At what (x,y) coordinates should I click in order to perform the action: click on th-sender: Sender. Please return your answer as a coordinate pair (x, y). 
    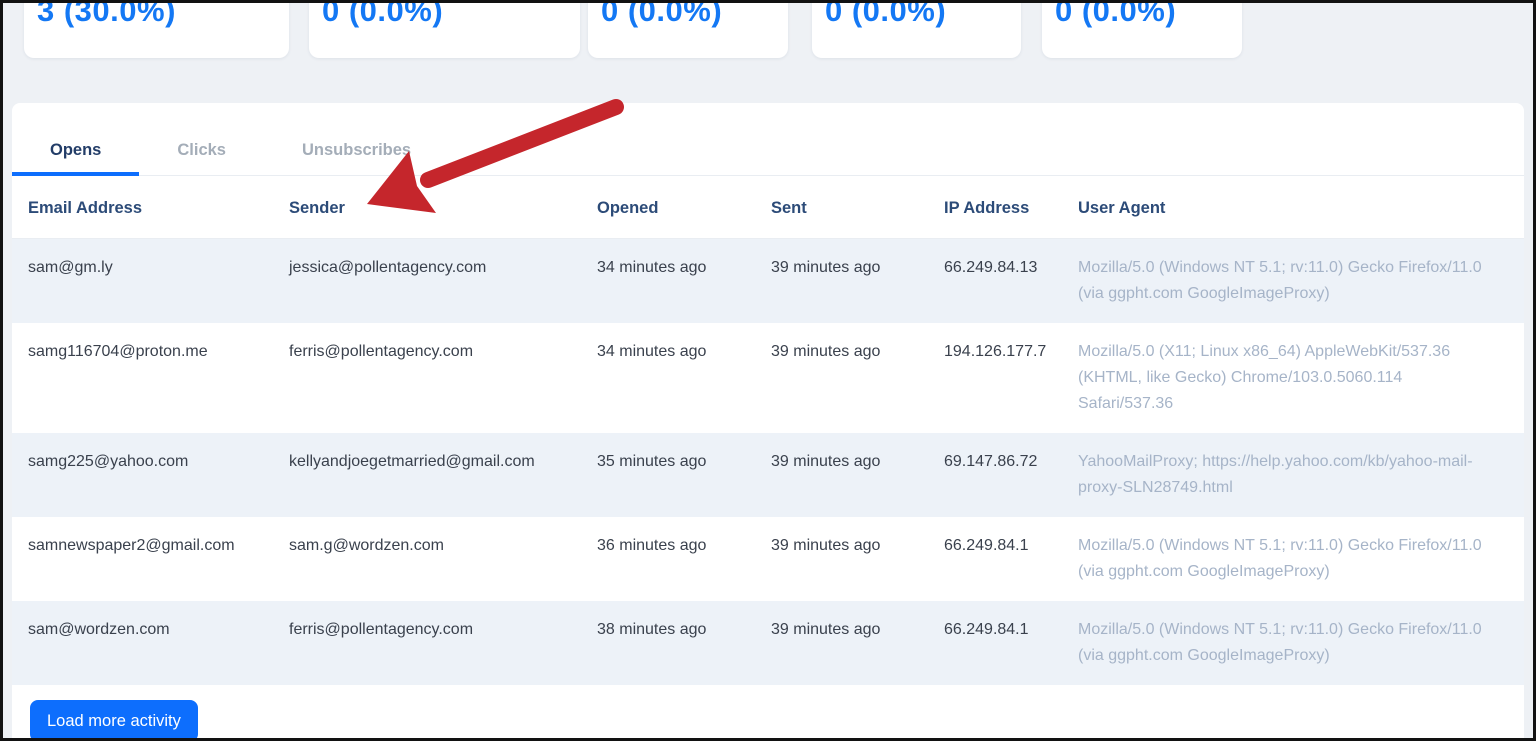
    Looking at the image, I should click on (317, 208).